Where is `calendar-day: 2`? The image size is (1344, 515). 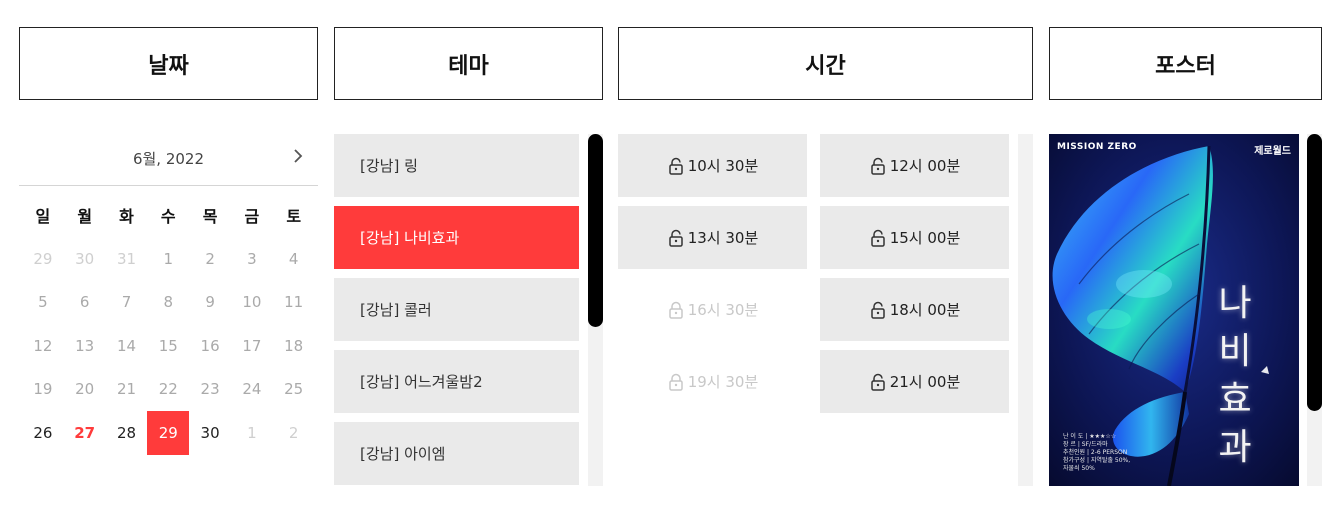 calendar-day: 2 is located at coordinates (210, 258).